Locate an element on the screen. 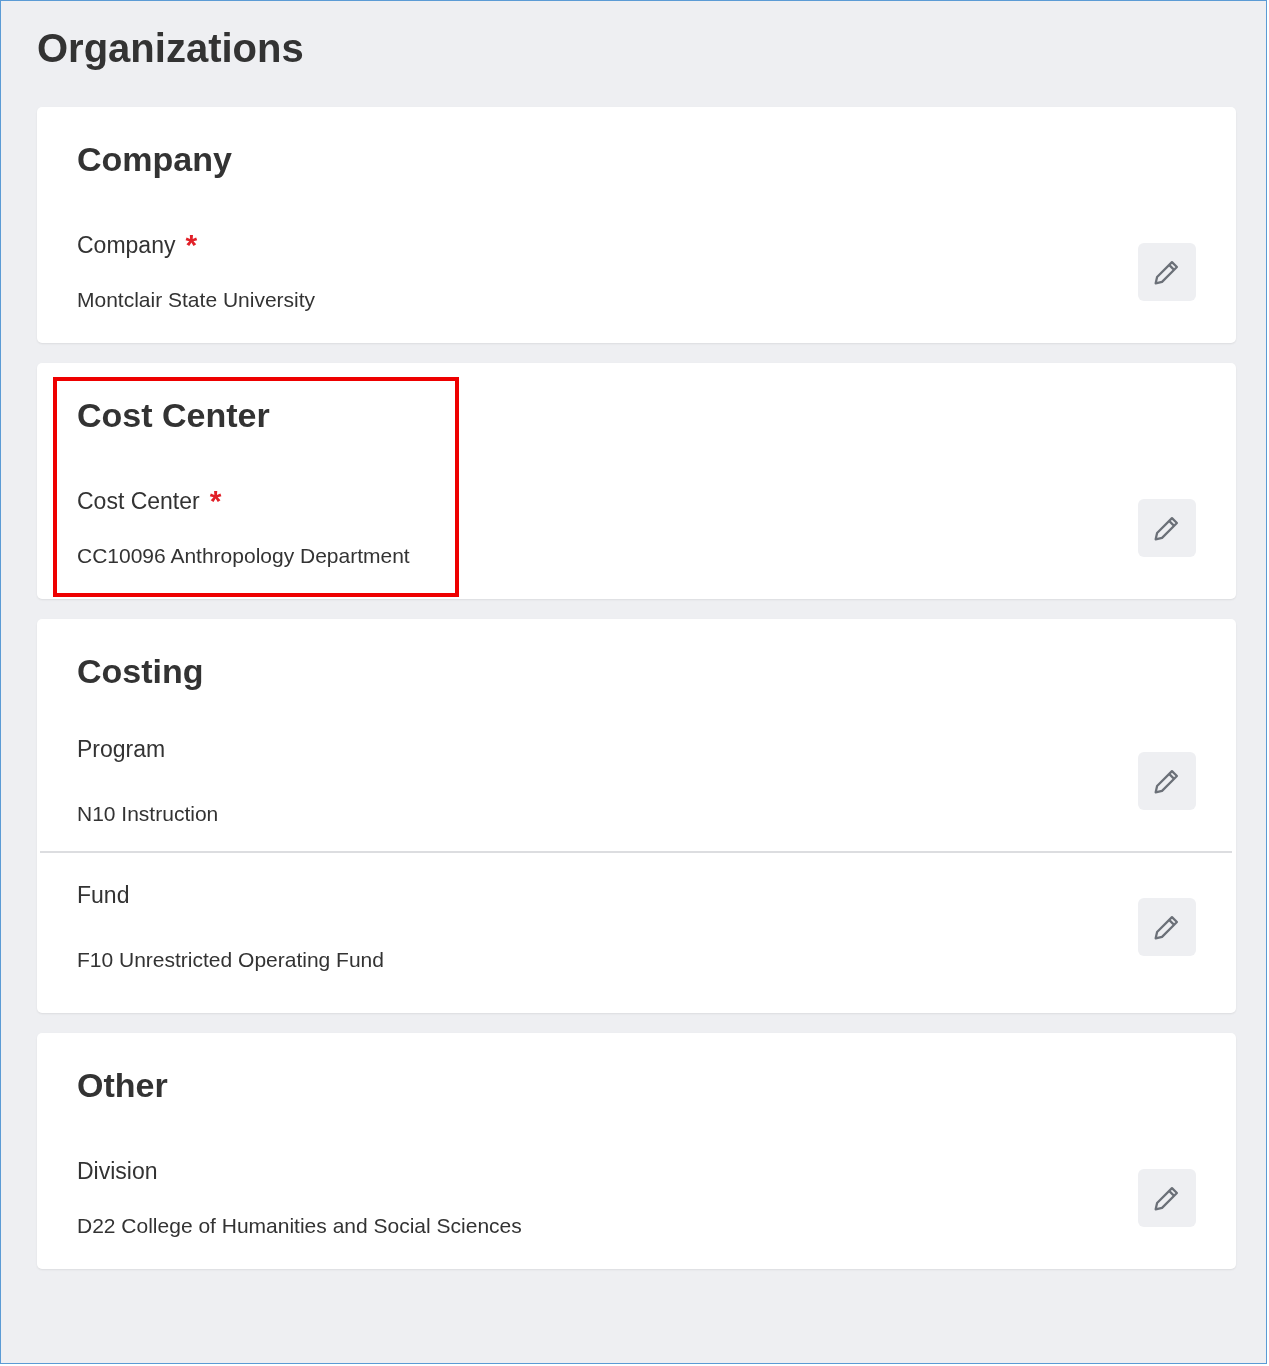 The image size is (1269, 1366). field-value: N10 Instruction is located at coordinates (148, 814).